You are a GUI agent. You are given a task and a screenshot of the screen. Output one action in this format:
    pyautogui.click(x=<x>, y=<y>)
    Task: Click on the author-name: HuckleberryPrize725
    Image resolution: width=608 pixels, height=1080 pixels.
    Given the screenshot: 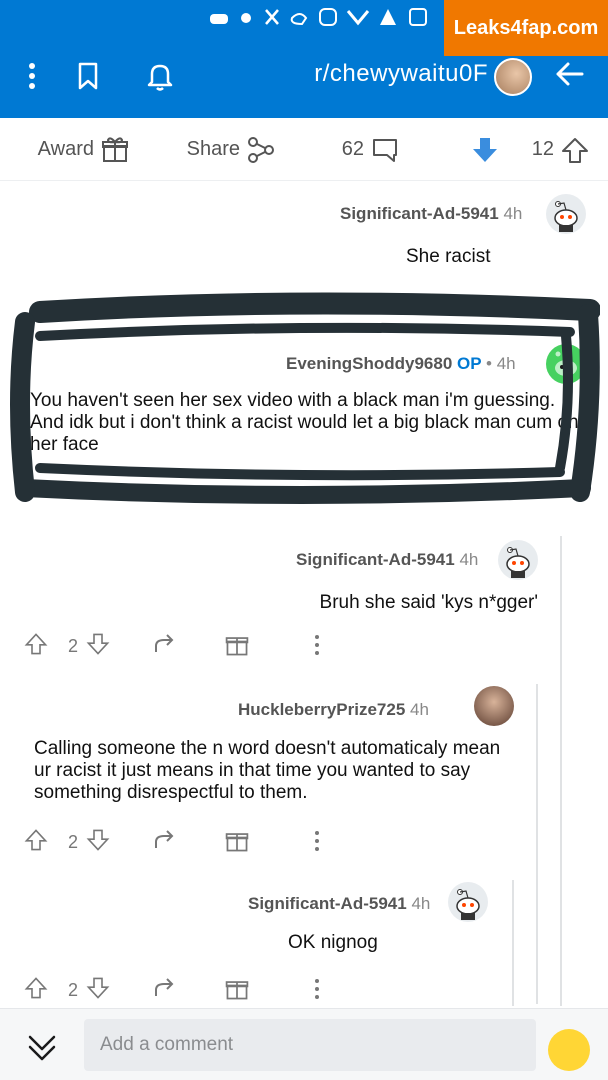 What is the action you would take?
    pyautogui.click(x=322, y=709)
    